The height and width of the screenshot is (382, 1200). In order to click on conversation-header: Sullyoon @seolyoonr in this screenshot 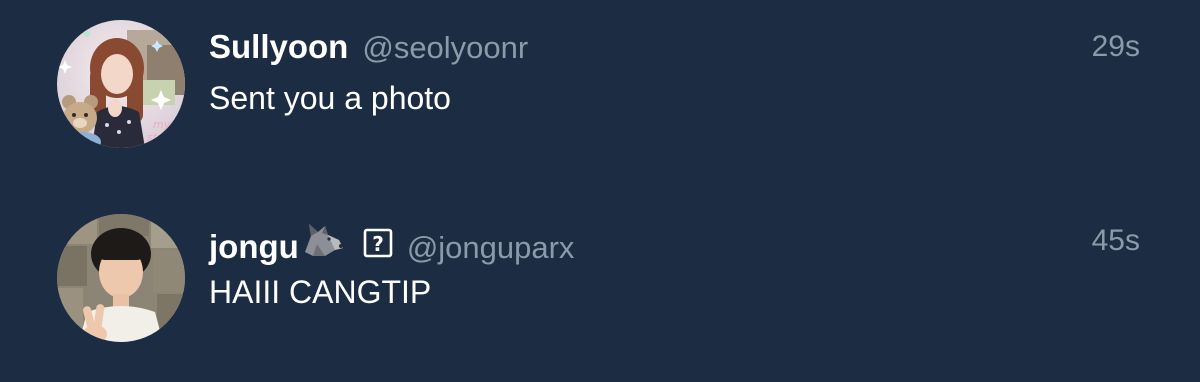, I will do `click(368, 50)`.